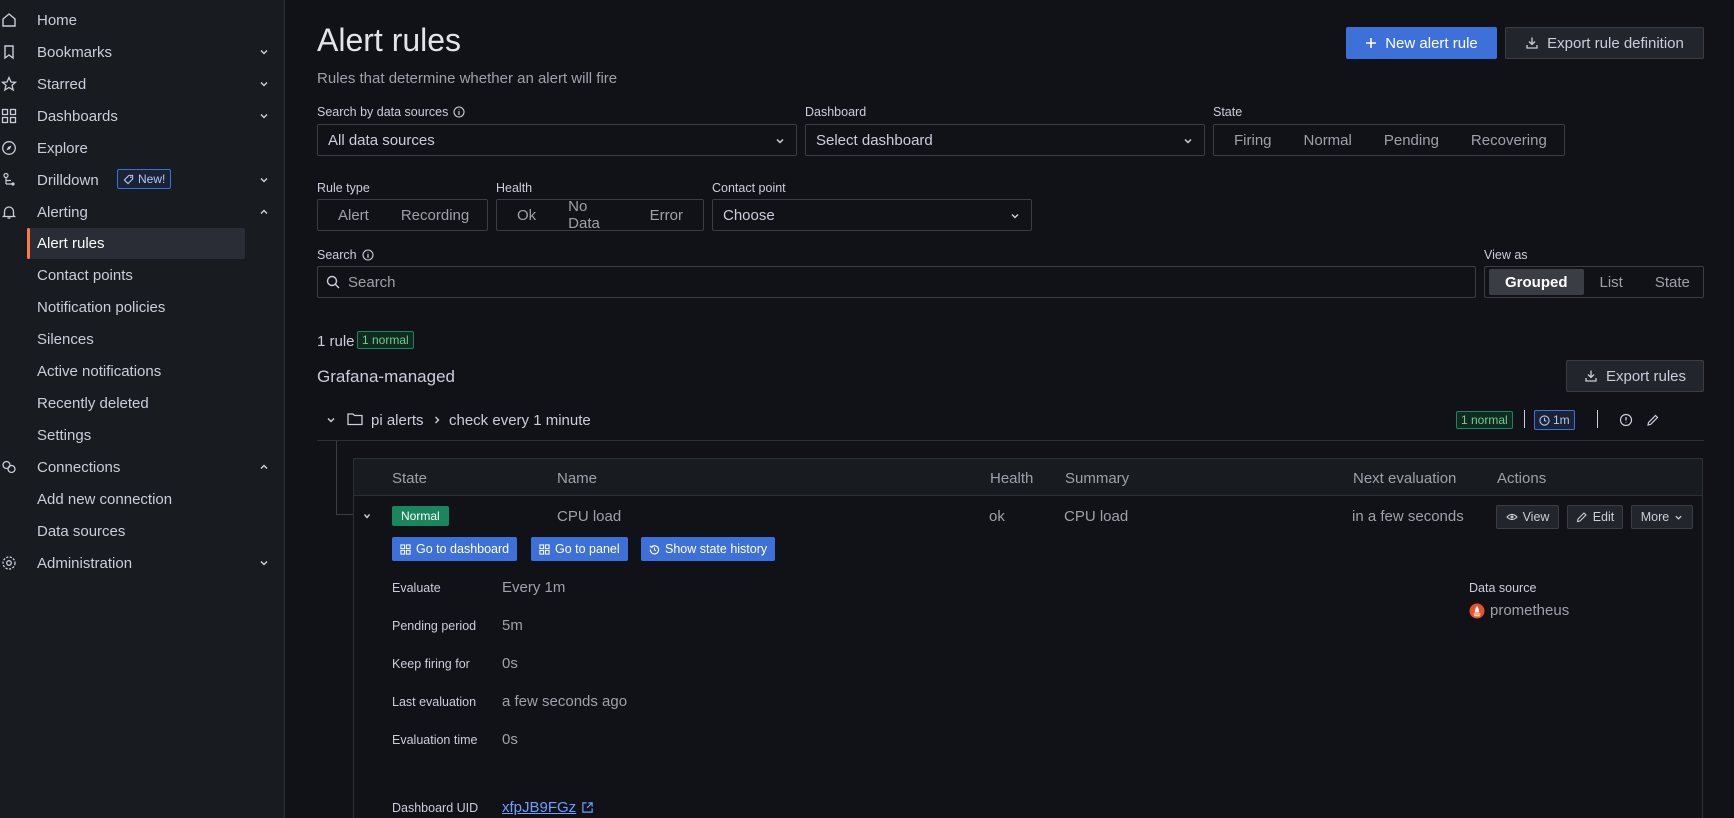 Image resolution: width=1734 pixels, height=818 pixels. I want to click on ds-filter-label: Search by data sources, so click(391, 112).